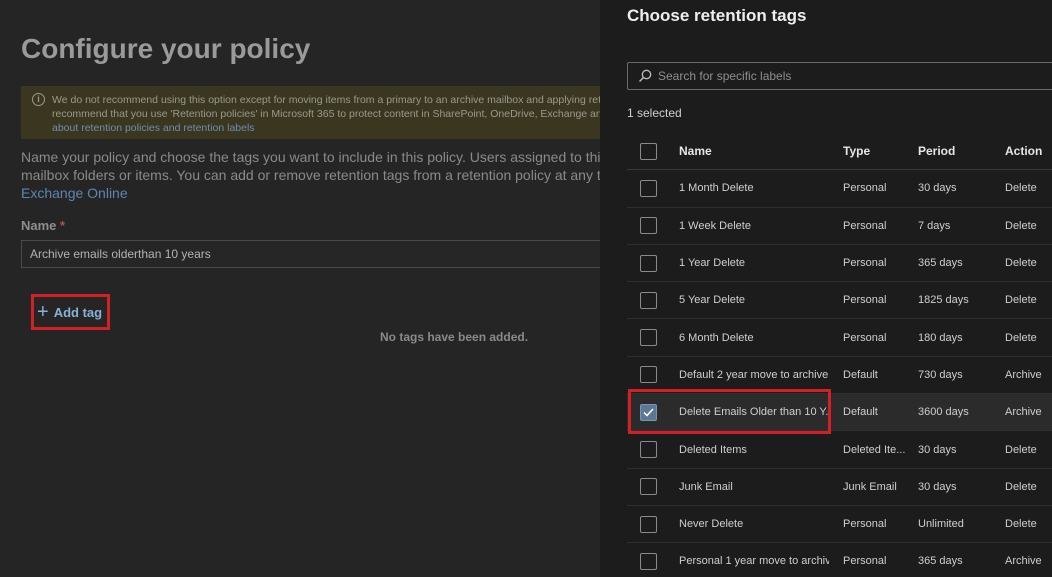 Image resolution: width=1052 pixels, height=577 pixels. I want to click on checkmark-icon, so click(648, 412).